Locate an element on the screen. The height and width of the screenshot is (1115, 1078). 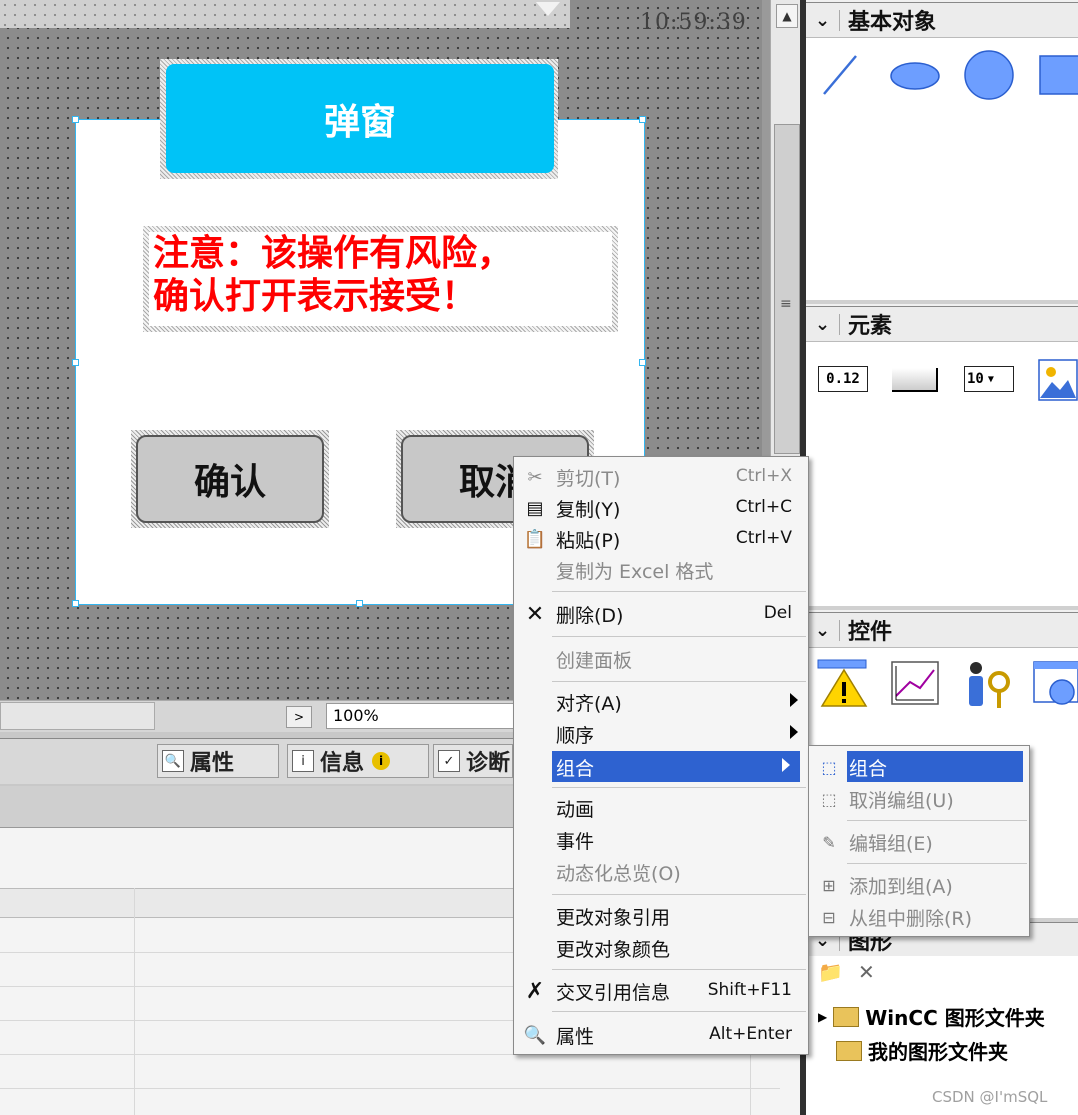
tree-item-wincc-graphics: ▶ WinCC 图形文件夹 is located at coordinates (931, 1016).